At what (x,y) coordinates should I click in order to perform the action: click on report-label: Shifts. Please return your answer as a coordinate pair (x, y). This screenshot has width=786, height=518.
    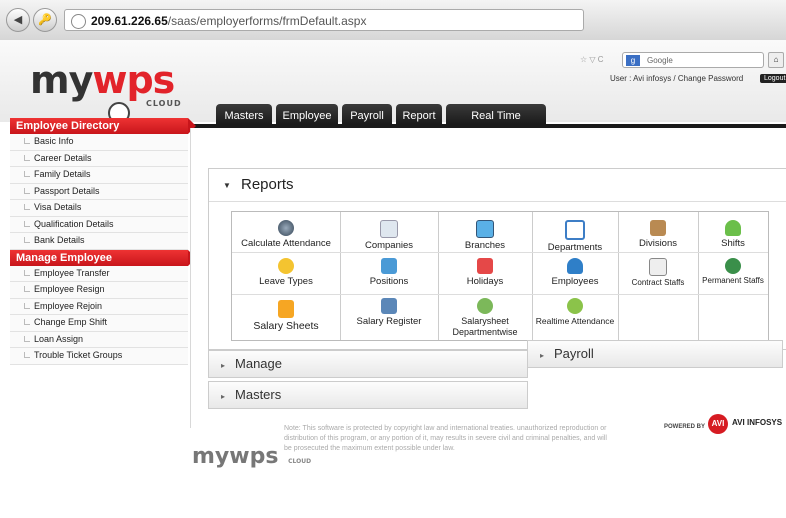
    Looking at the image, I should click on (733, 243).